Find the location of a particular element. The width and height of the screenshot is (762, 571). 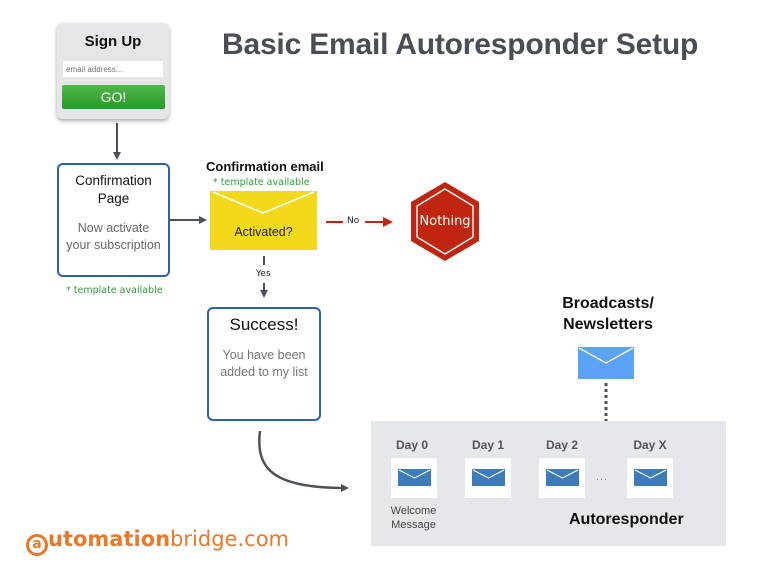

arrow-success-to-autoresponder is located at coordinates (303, 461).